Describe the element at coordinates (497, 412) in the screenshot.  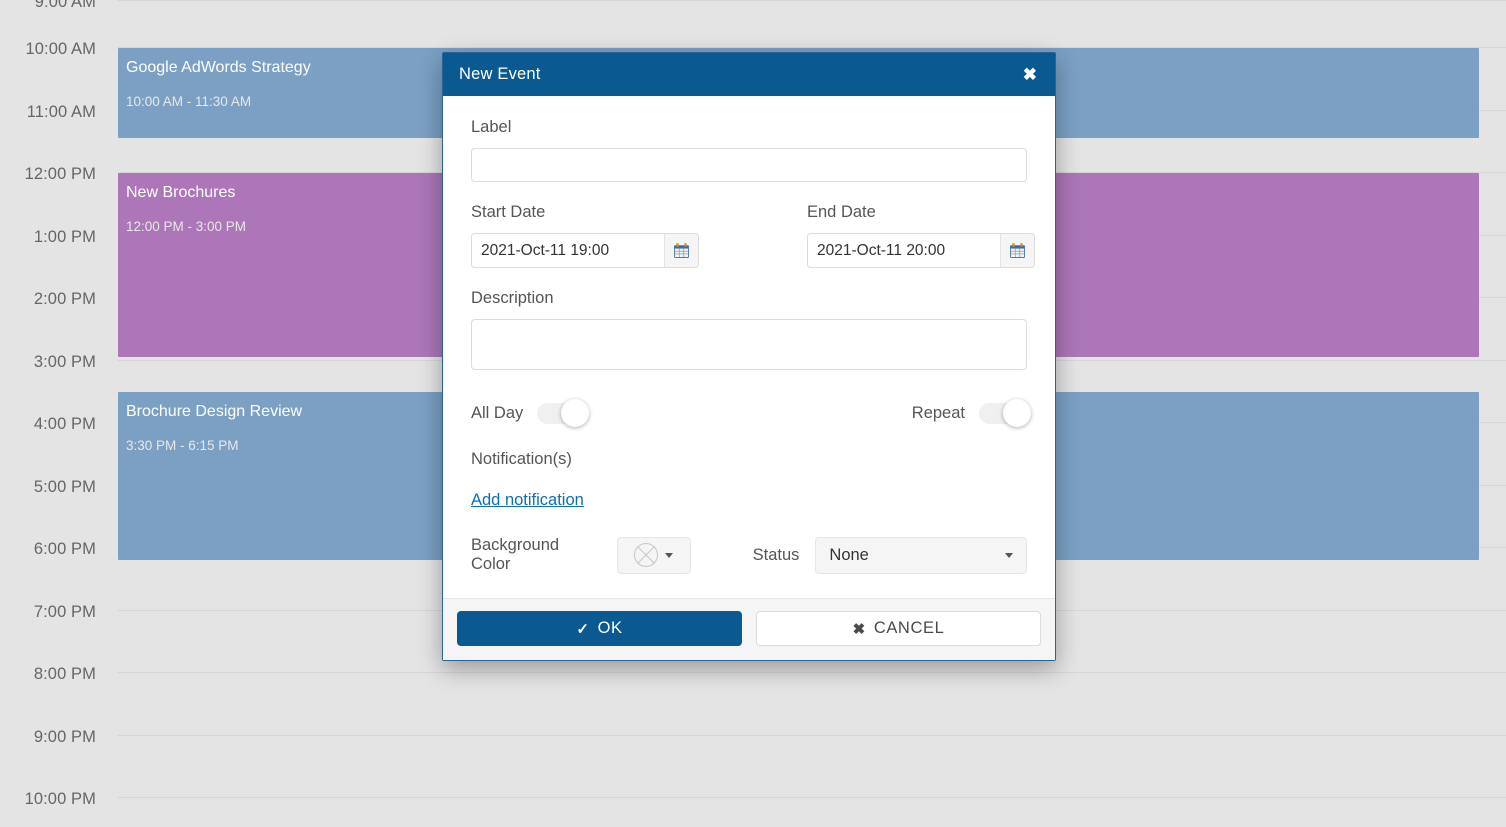
I see `all-day-caption: All Day` at that location.